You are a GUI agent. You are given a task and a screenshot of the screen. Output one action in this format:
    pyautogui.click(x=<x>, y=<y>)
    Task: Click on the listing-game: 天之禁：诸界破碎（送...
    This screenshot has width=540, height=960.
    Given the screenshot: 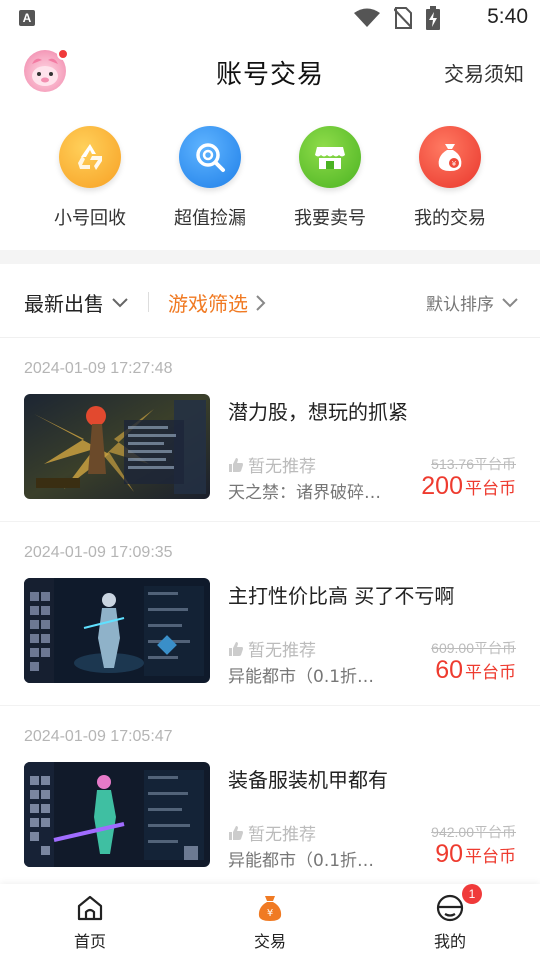 What is the action you would take?
    pyautogui.click(x=308, y=493)
    